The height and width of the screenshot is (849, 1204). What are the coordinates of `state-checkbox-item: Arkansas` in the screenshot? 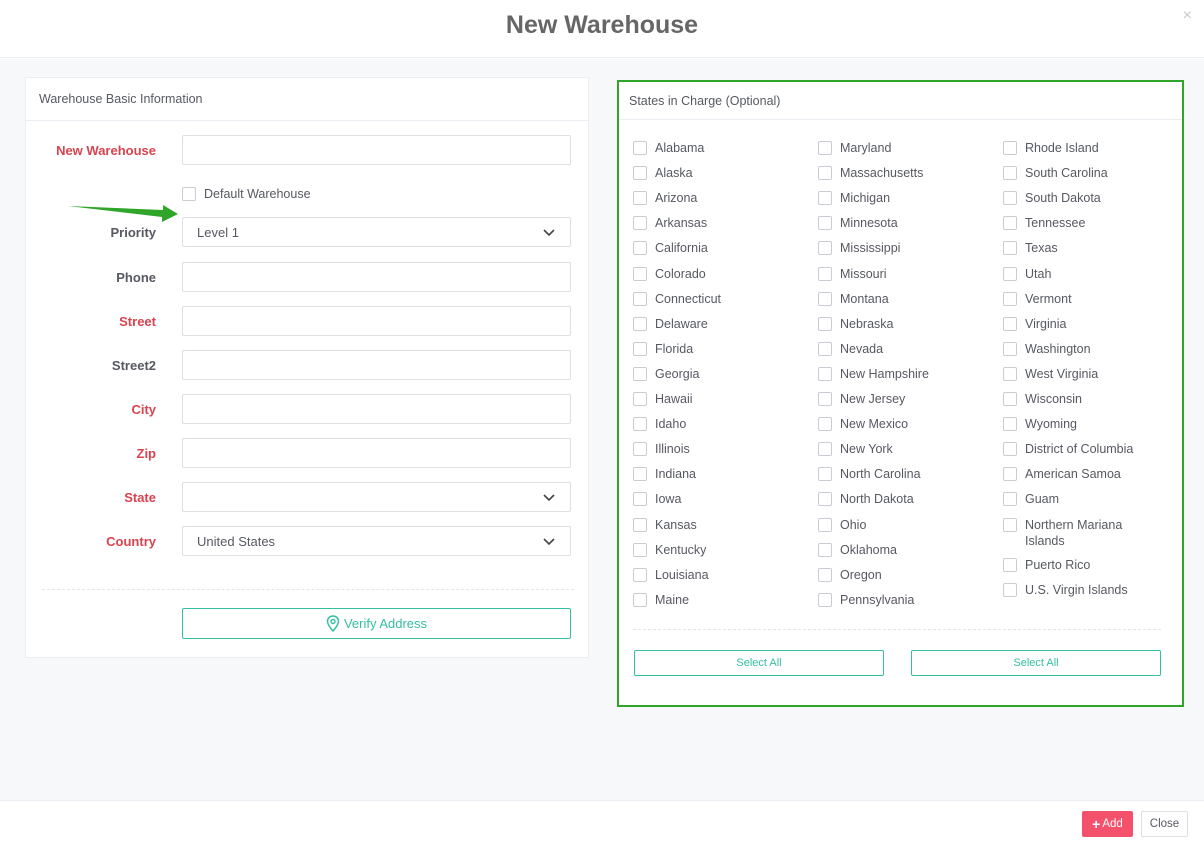 It's located at (709, 223).